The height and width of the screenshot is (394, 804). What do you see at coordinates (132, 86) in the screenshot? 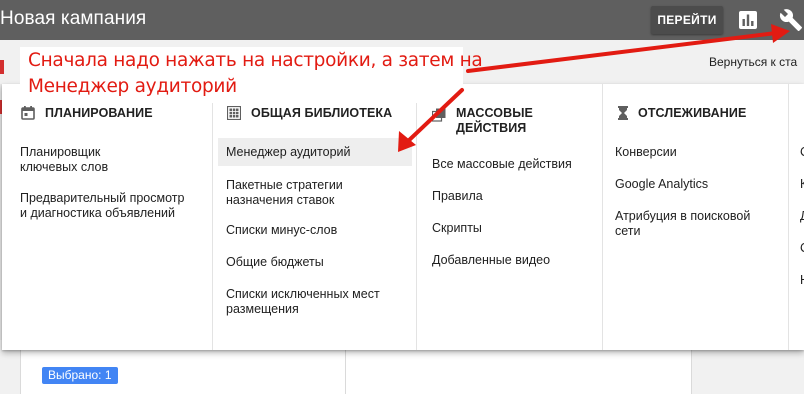
I see `annotation-line: Менеджер аудиторий` at bounding box center [132, 86].